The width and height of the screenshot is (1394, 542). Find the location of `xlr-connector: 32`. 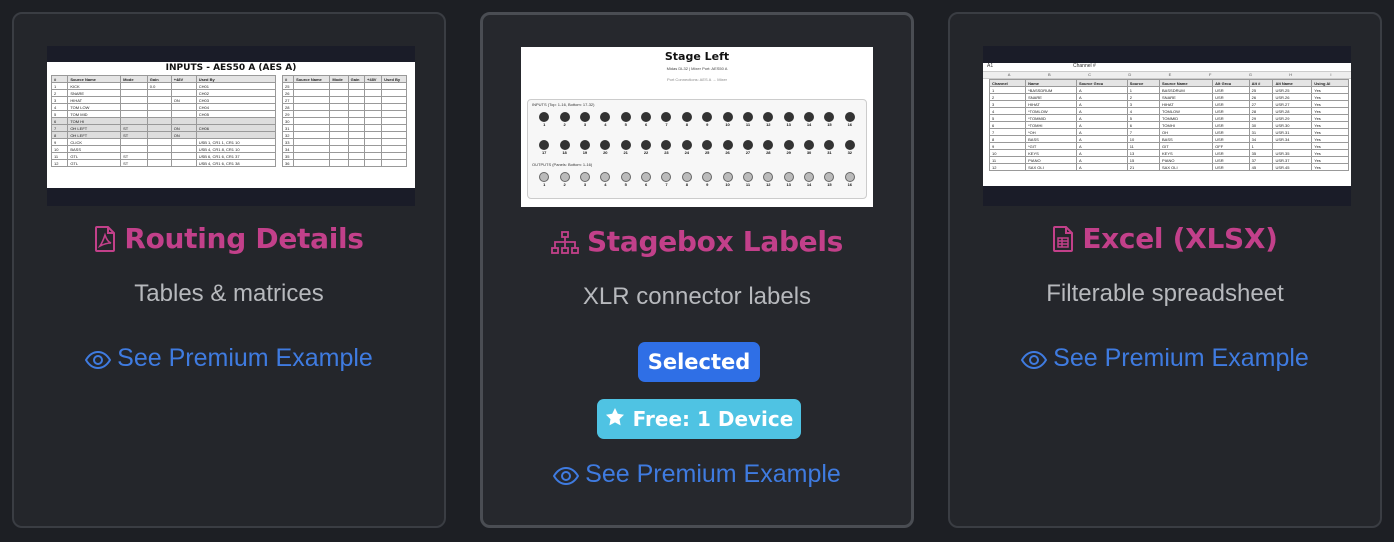

xlr-connector: 32 is located at coordinates (850, 147).